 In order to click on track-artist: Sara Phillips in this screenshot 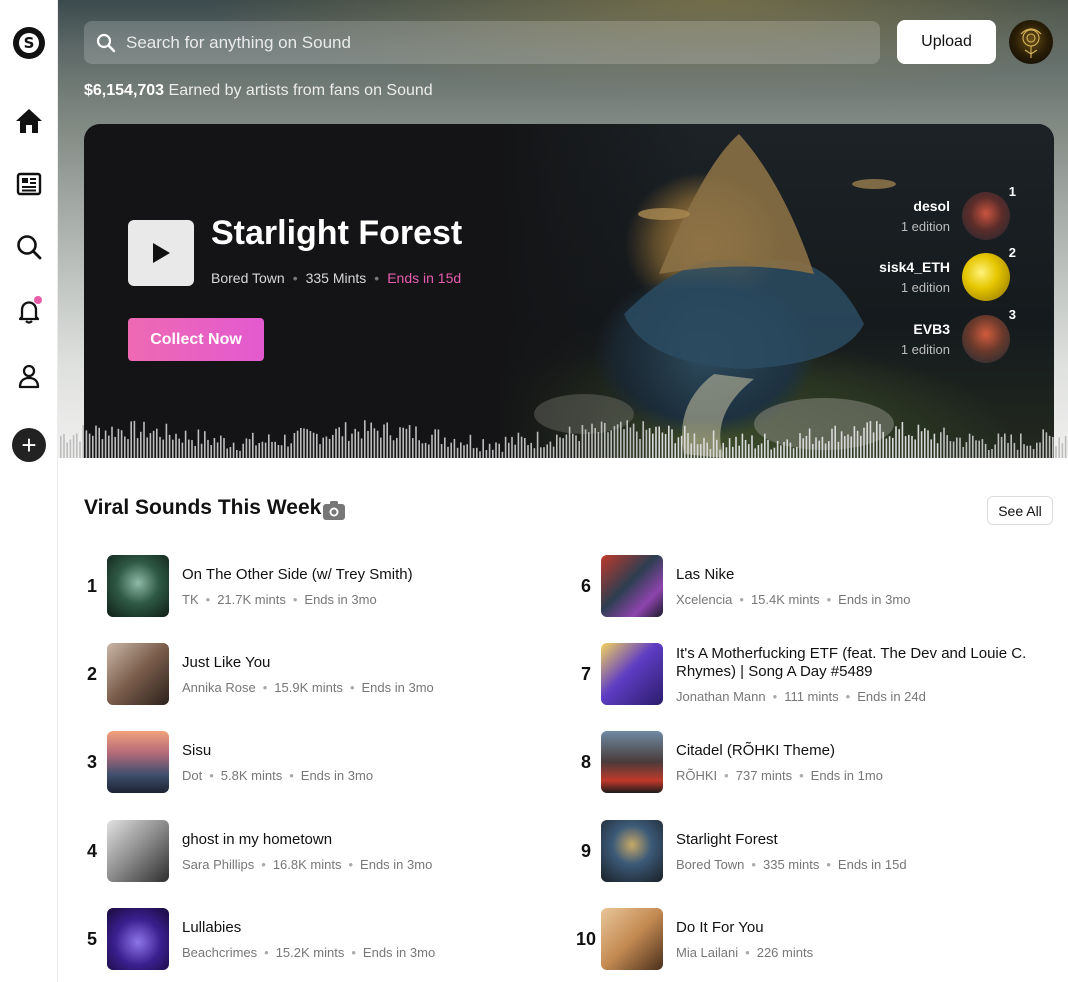, I will do `click(218, 864)`.